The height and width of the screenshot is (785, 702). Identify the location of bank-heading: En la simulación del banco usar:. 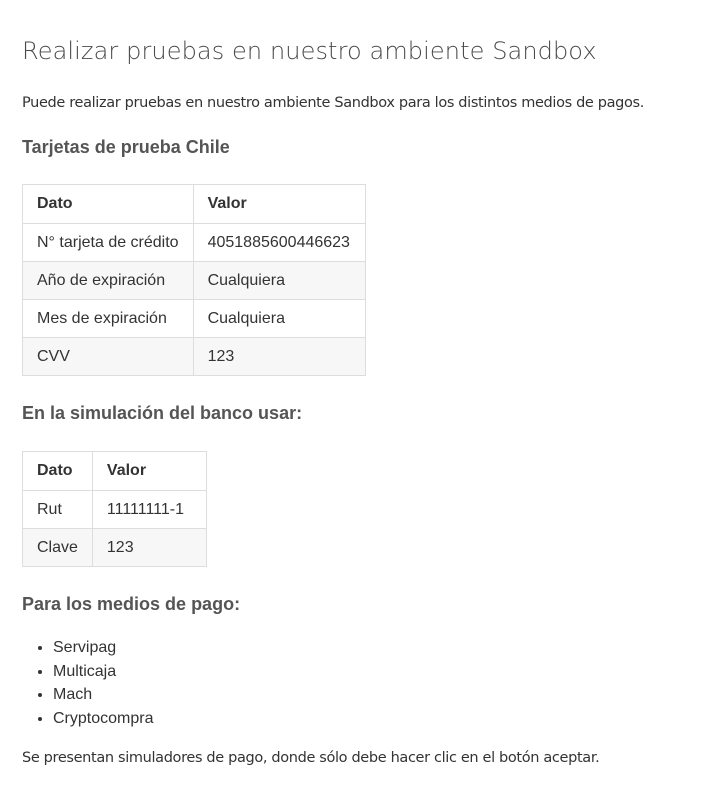
(162, 413).